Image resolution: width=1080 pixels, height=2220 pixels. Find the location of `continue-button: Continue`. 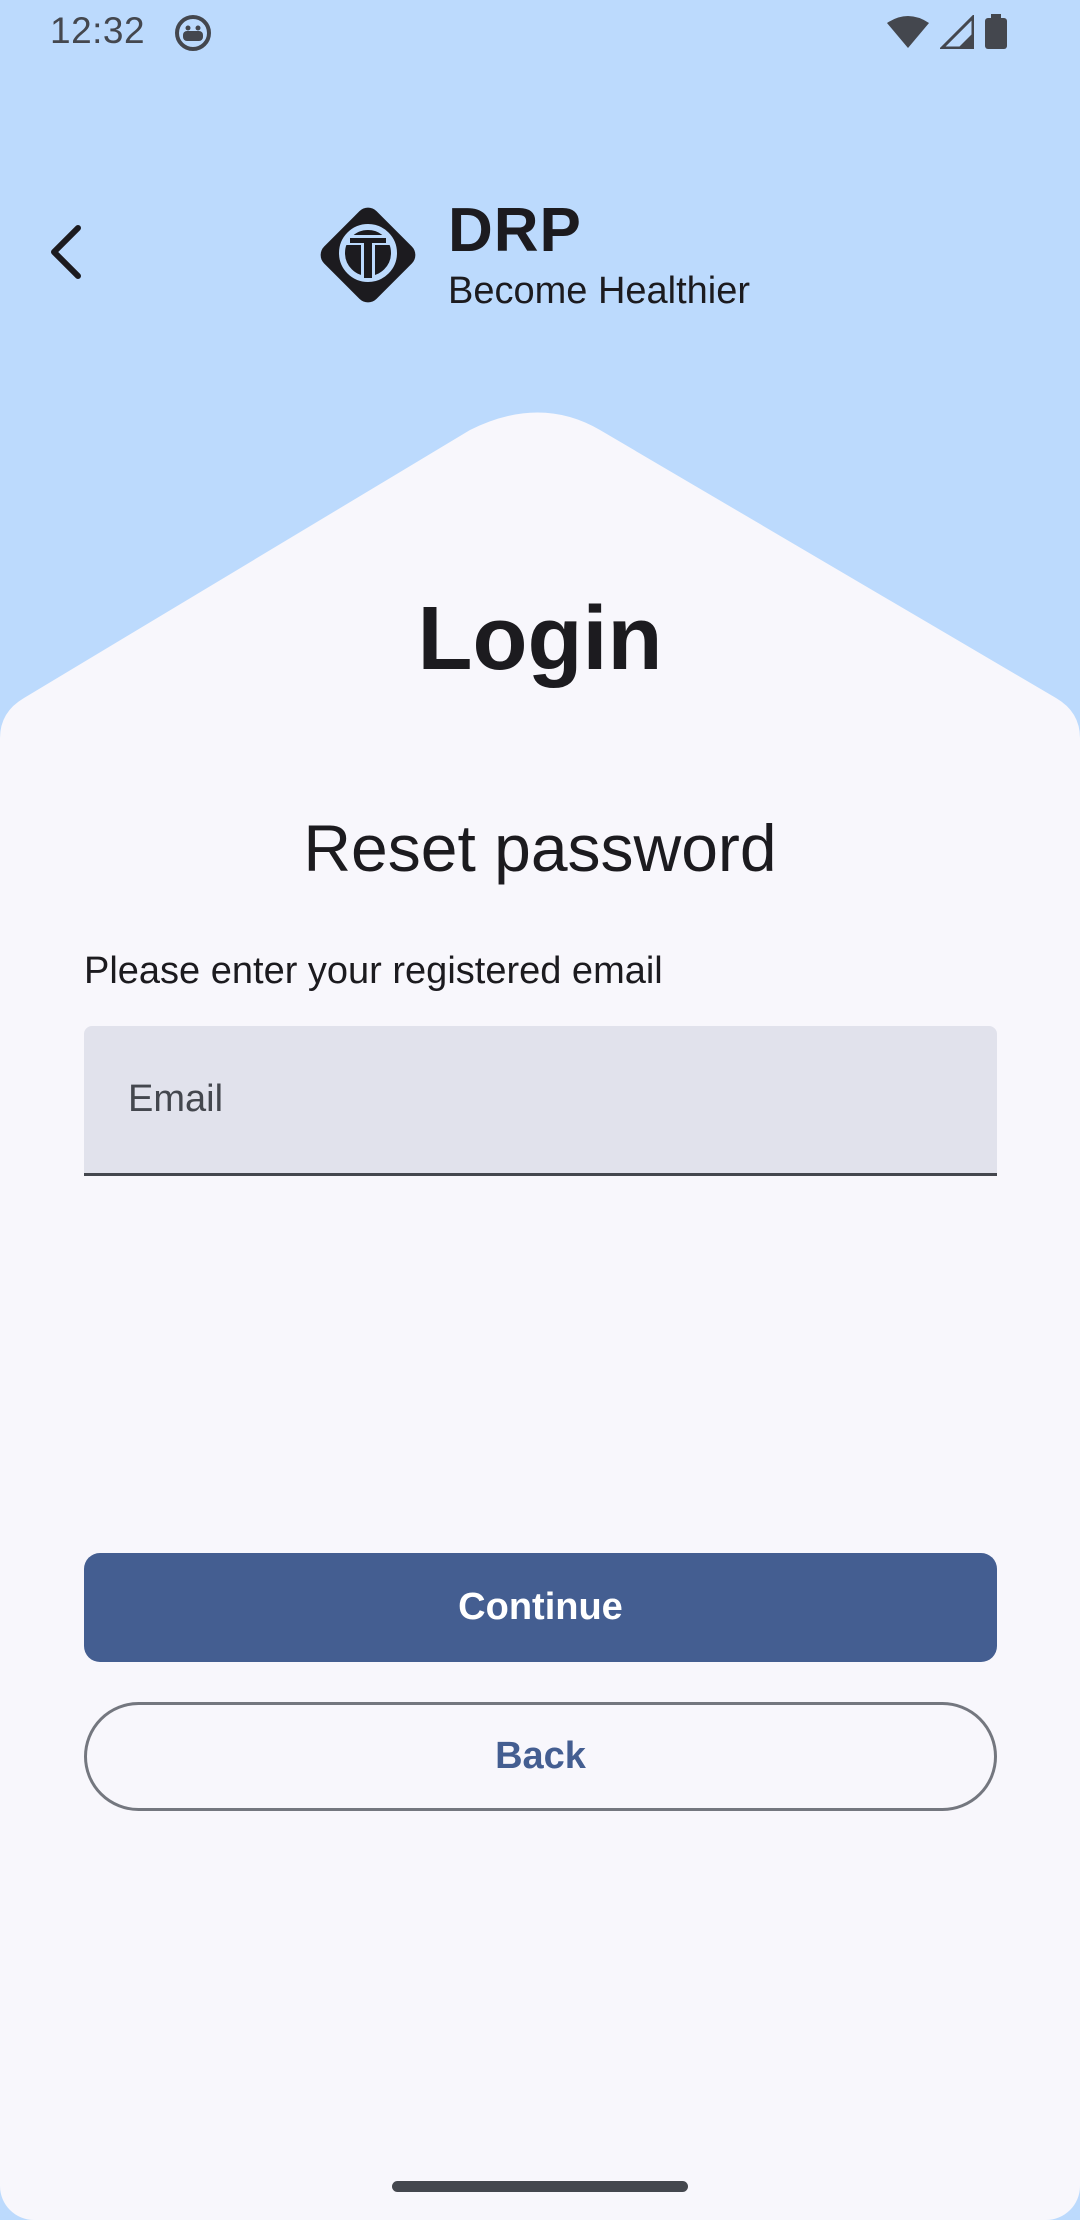

continue-button: Continue is located at coordinates (540, 1607).